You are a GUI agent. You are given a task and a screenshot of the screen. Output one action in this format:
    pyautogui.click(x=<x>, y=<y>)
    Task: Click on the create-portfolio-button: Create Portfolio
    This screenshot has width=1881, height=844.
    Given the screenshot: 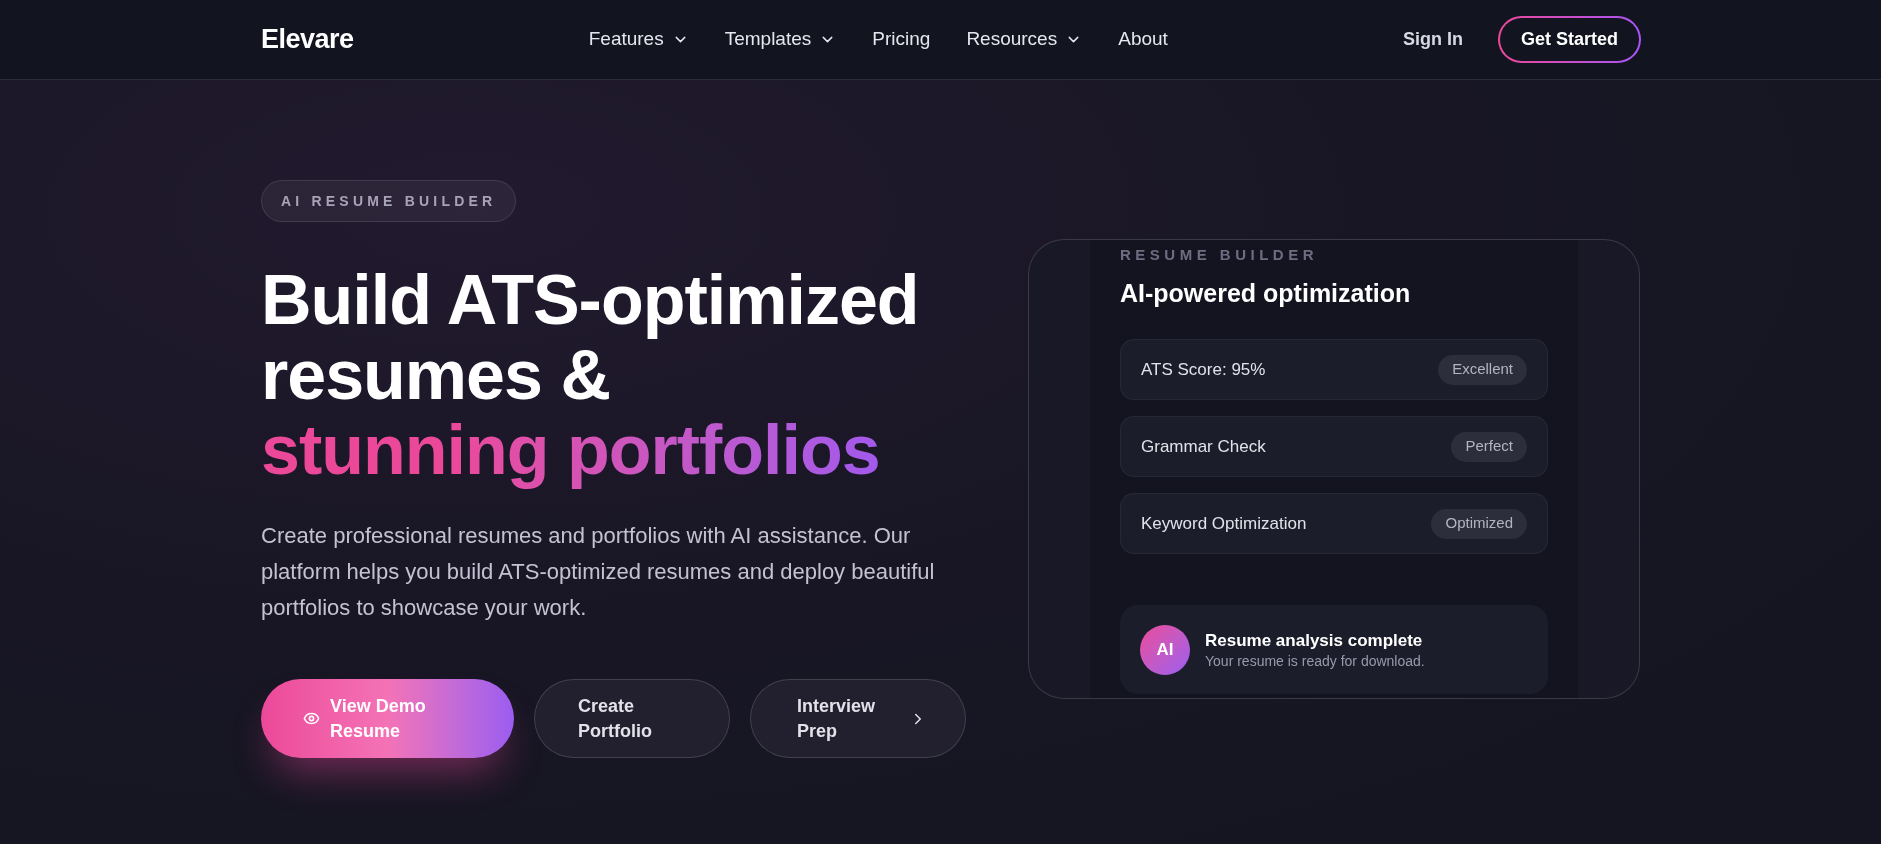 What is the action you would take?
    pyautogui.click(x=632, y=718)
    